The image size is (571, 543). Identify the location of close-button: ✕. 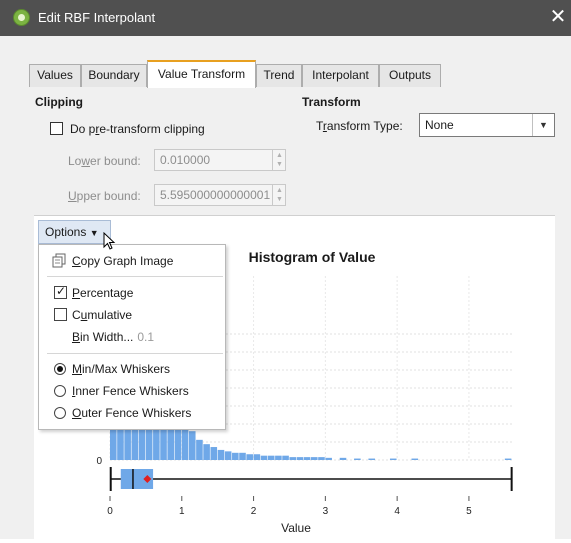
(558, 18).